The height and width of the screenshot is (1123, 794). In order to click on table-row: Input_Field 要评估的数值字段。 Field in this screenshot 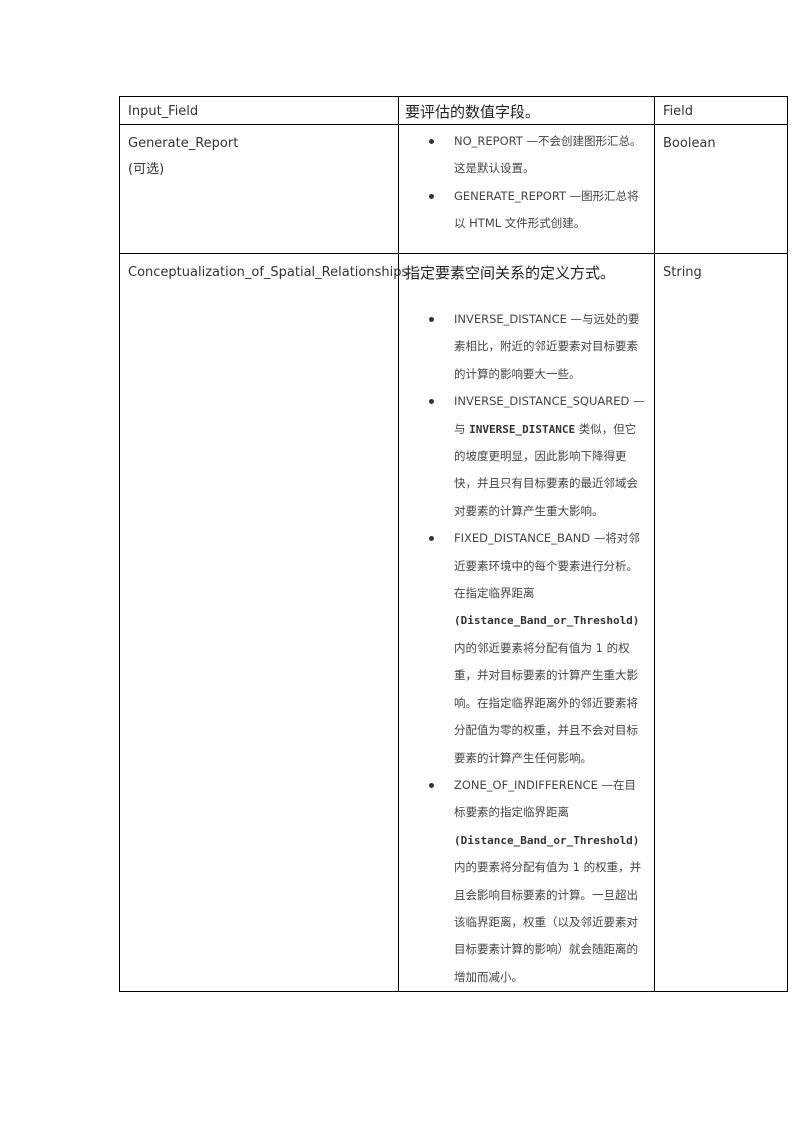, I will do `click(453, 110)`.